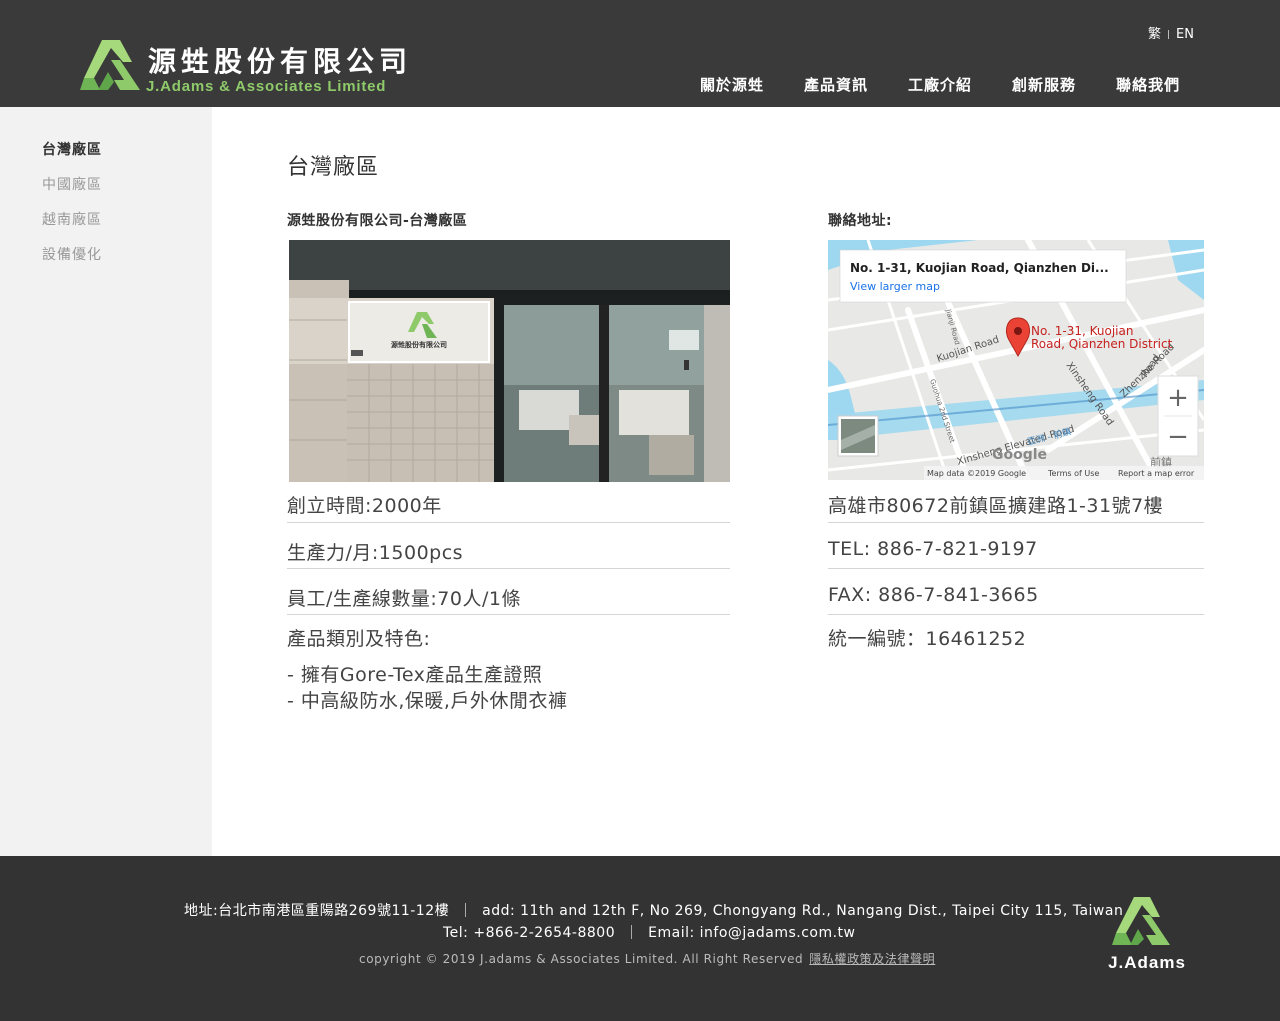 This screenshot has height=1021, width=1280. I want to click on privacy-policy-link: 隱私權政策及法律聲明, so click(872, 959).